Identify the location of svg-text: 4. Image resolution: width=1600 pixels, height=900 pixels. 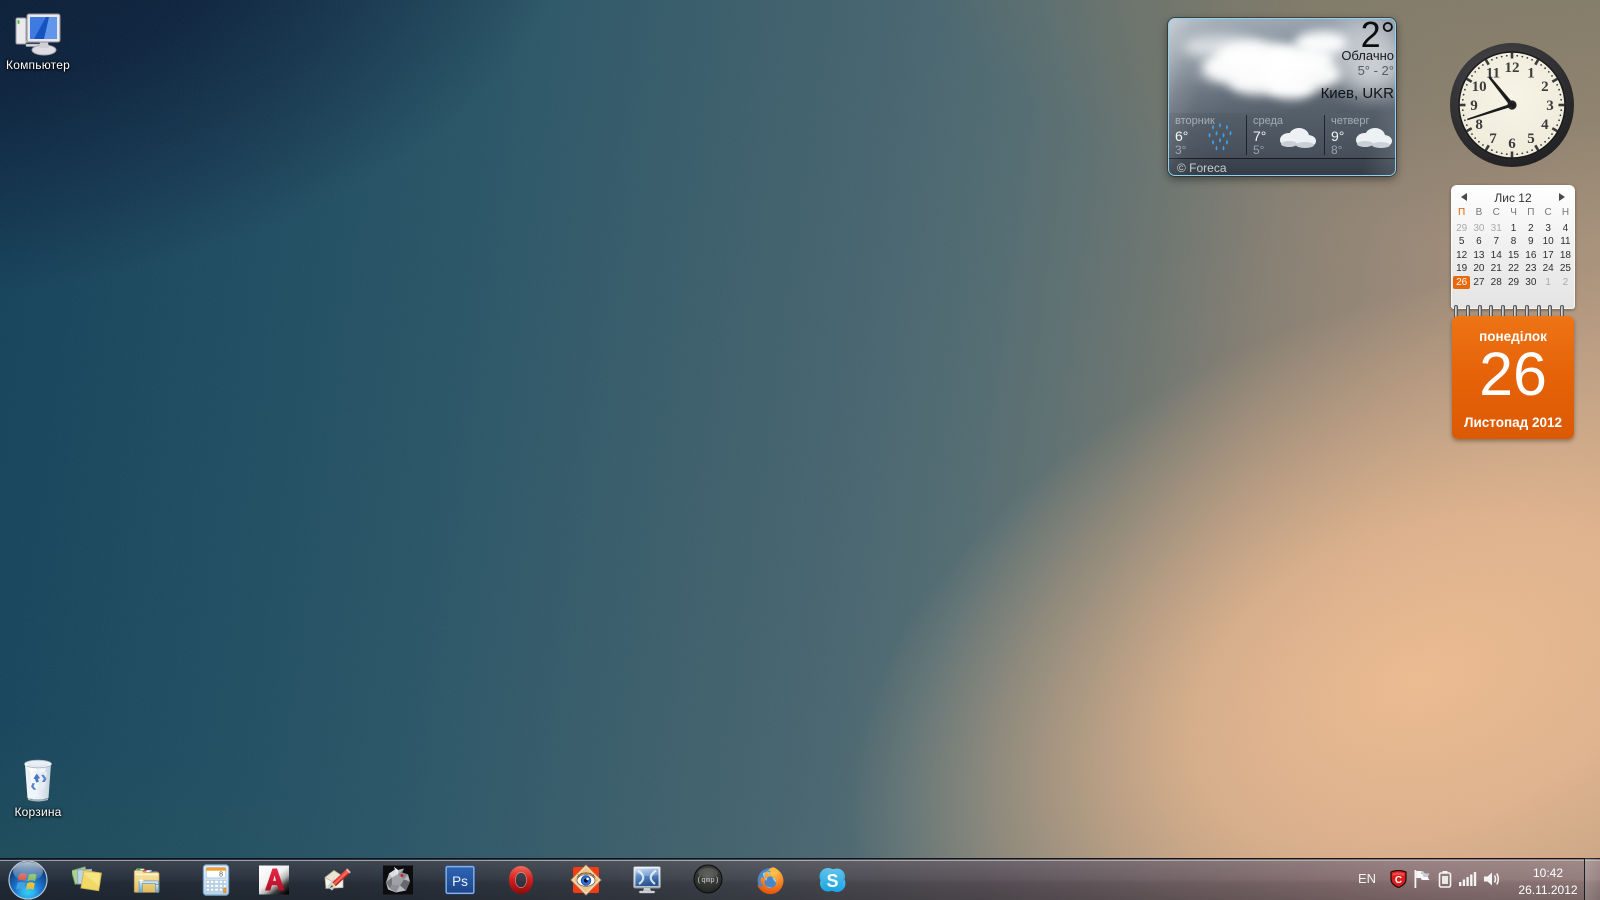
(1545, 125).